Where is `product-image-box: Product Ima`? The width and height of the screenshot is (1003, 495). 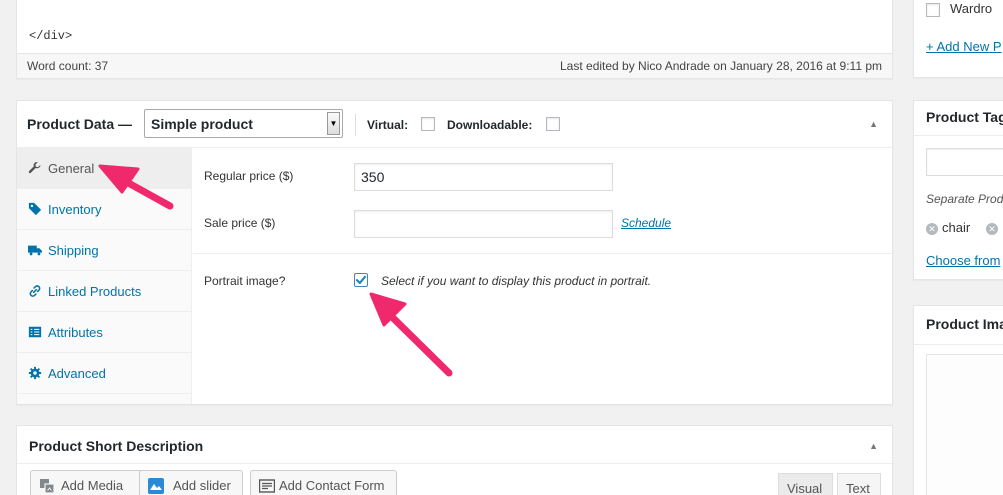
product-image-box: Product Ima is located at coordinates (958, 400).